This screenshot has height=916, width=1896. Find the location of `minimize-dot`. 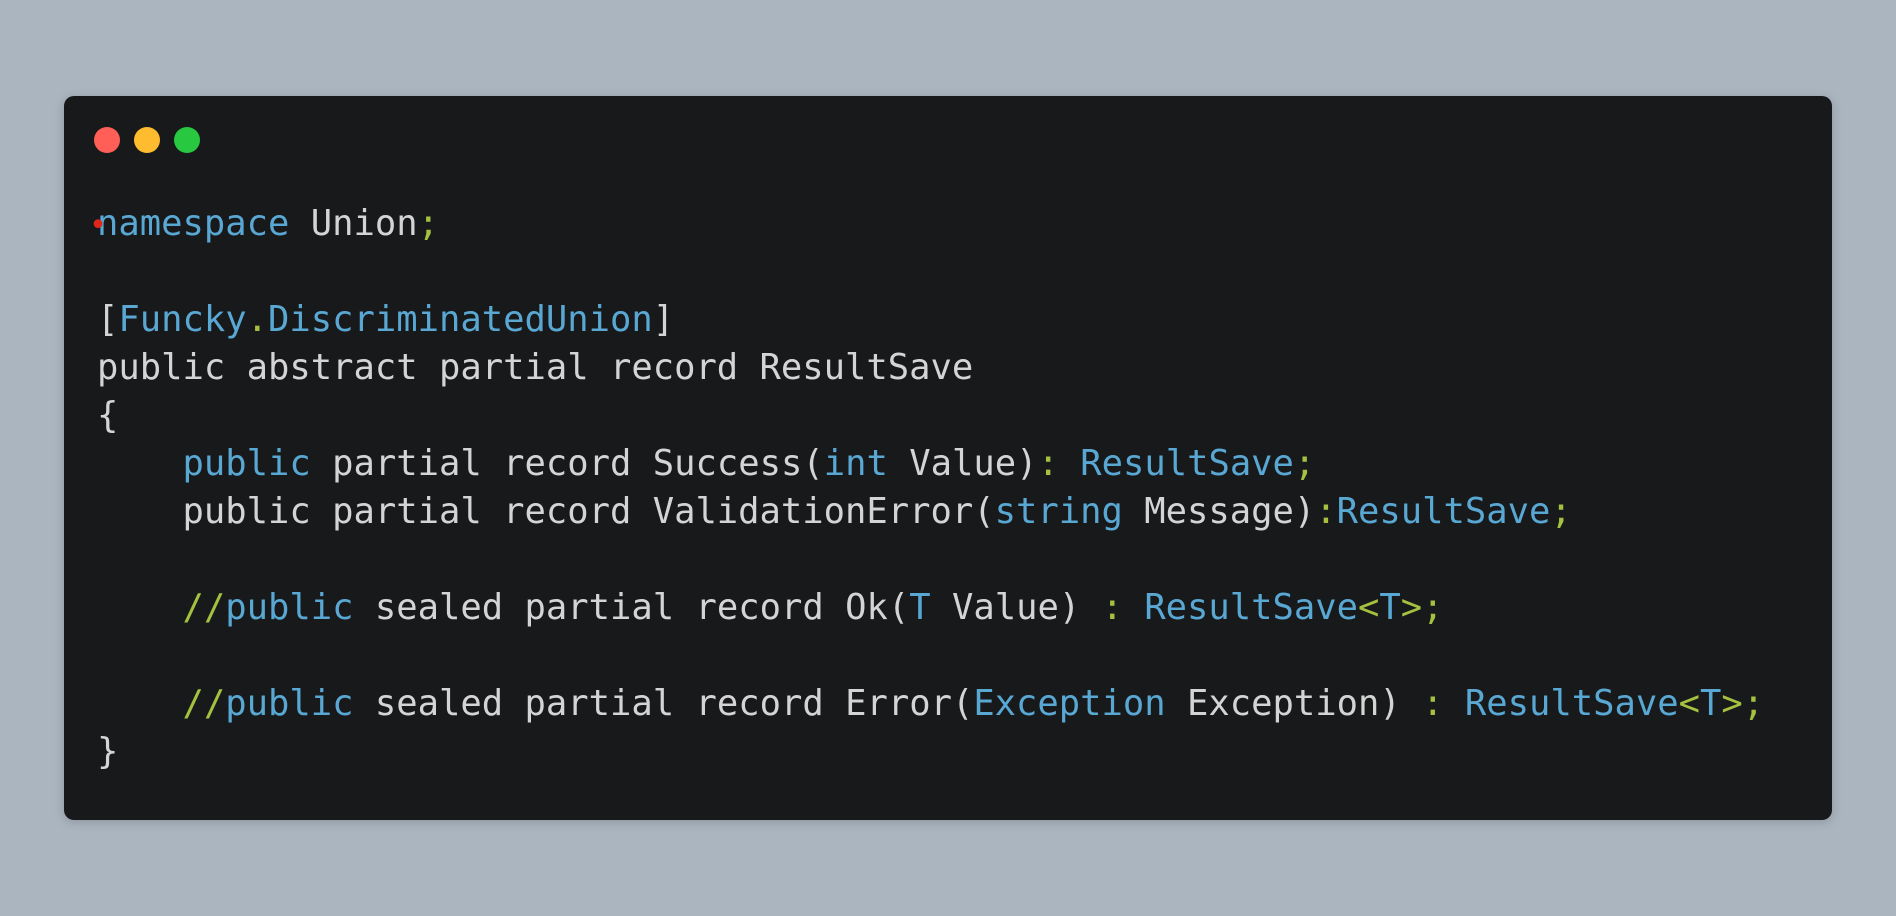

minimize-dot is located at coordinates (147, 140).